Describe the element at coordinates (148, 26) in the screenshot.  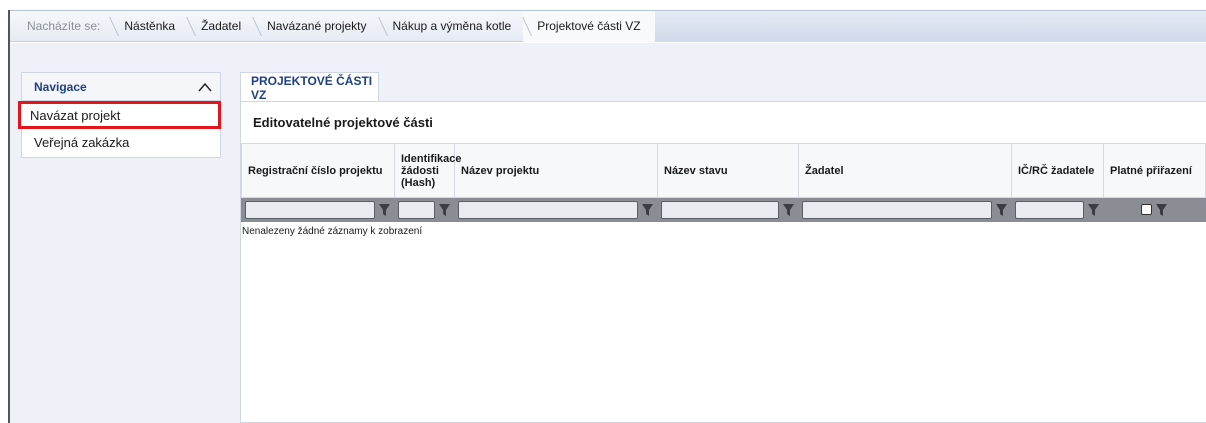
I see `breadcrumb-item-nastenka: Nástěnka` at that location.